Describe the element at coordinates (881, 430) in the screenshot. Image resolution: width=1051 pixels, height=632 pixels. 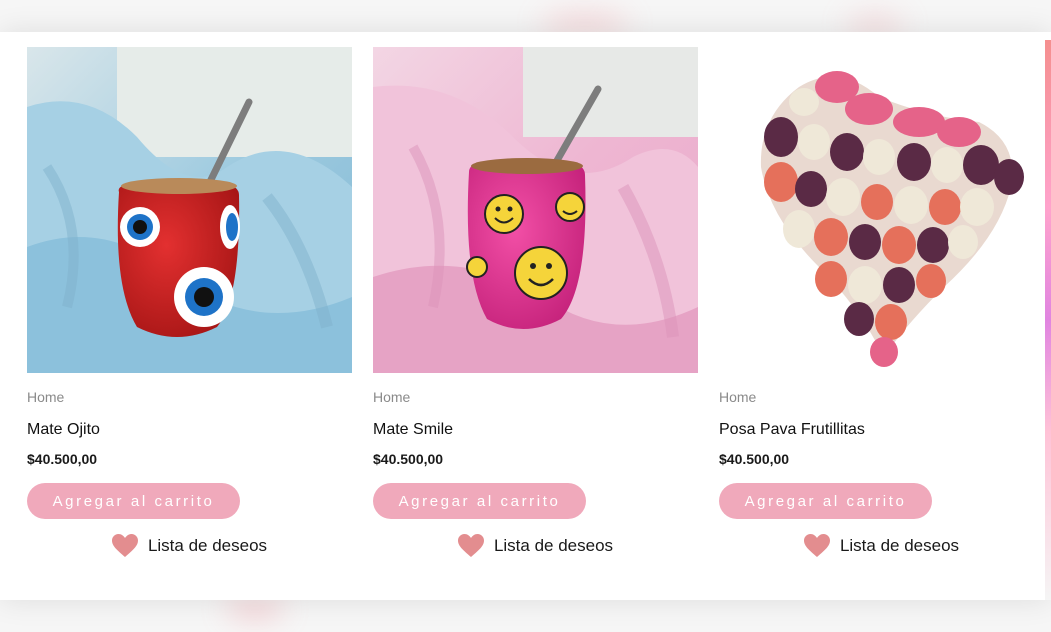
I see `product-name: Posa Pava Frutillitas` at that location.